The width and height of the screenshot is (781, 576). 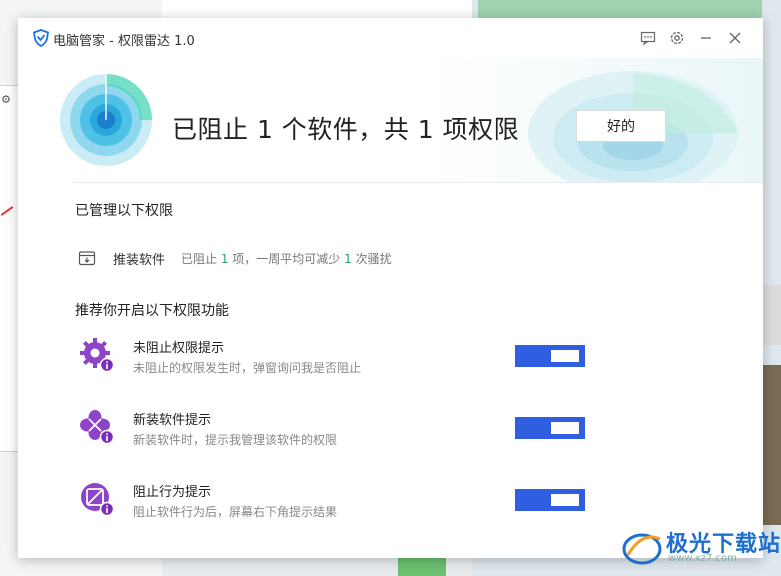 What do you see at coordinates (235, 512) in the screenshot?
I see `feature-description: 阻止软件行为后，屏幕右下角提示结果` at bounding box center [235, 512].